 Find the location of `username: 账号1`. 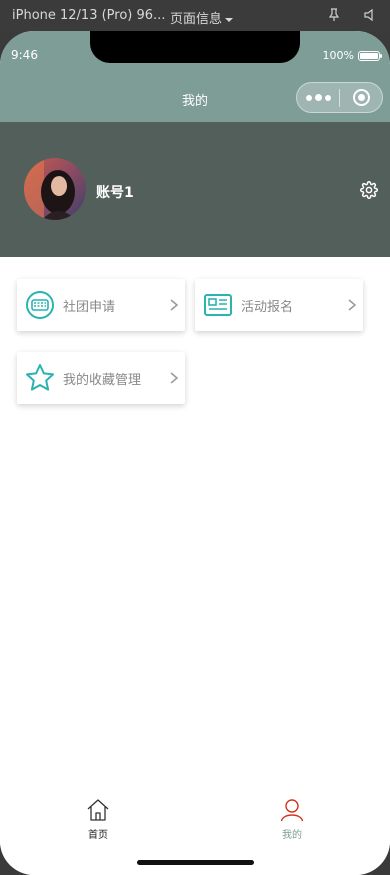

username: 账号1 is located at coordinates (115, 193).